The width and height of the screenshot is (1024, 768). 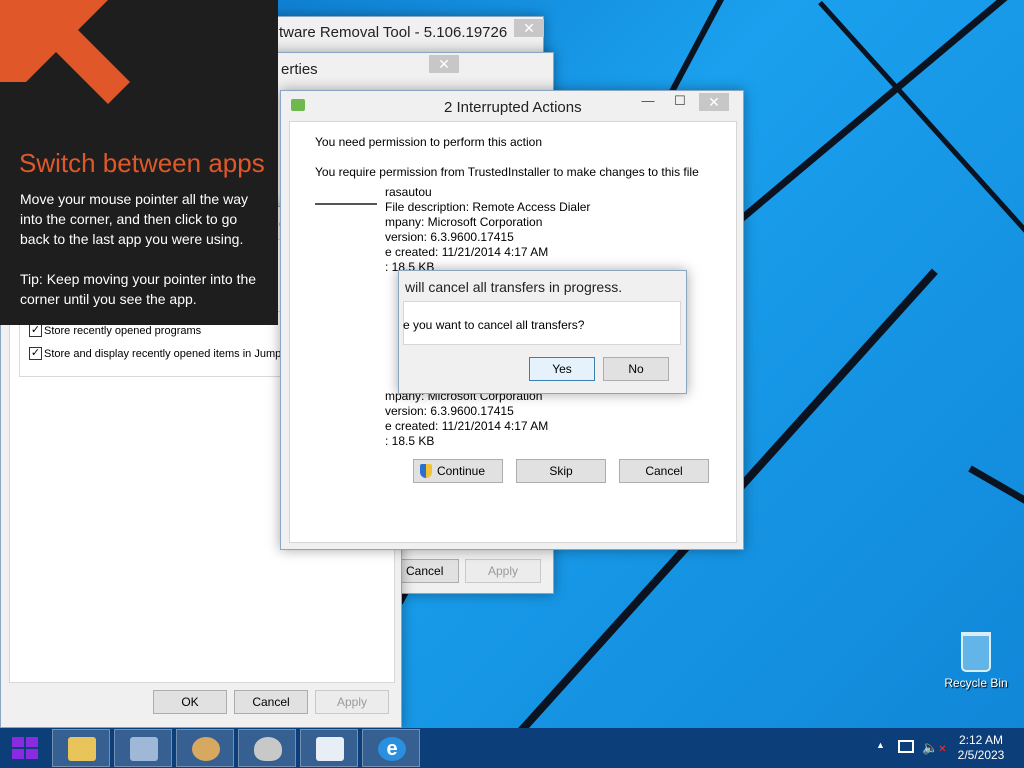 What do you see at coordinates (426, 471) in the screenshot?
I see `uac-shield-icon` at bounding box center [426, 471].